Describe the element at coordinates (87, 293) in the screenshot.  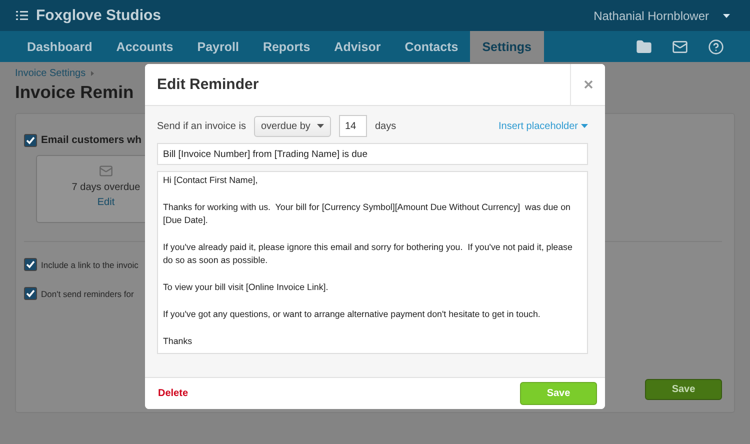
I see `checkbox-label: Don't send reminders for` at that location.